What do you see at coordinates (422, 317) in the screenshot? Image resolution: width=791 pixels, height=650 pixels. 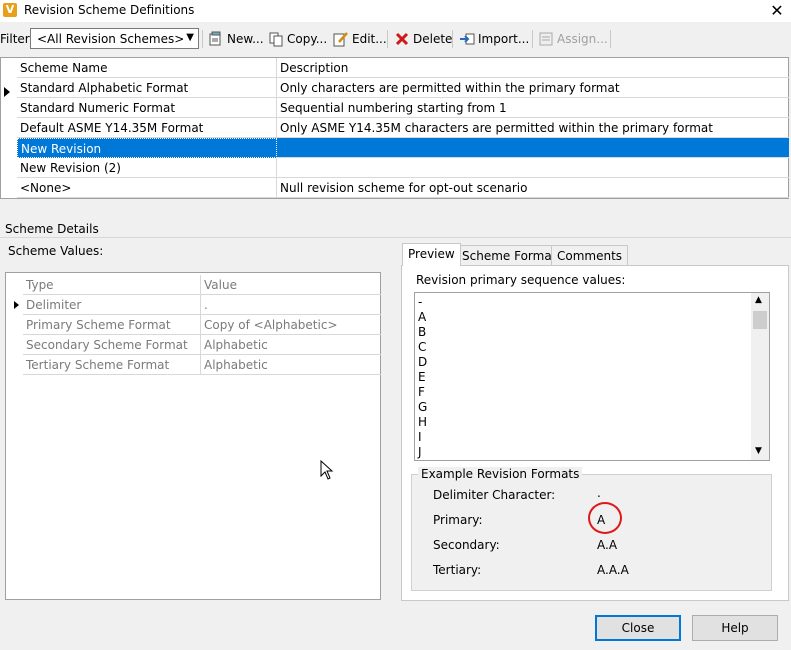 I see `list-item: A` at bounding box center [422, 317].